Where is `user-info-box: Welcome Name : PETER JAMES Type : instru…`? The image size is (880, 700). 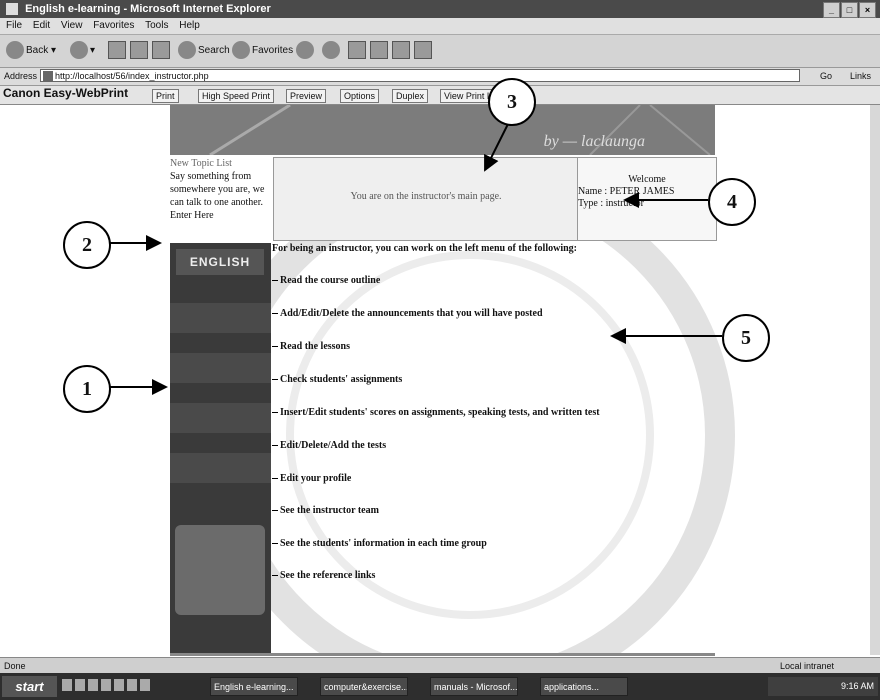 user-info-box: Welcome Name : PETER JAMES Type : instru… is located at coordinates (647, 199).